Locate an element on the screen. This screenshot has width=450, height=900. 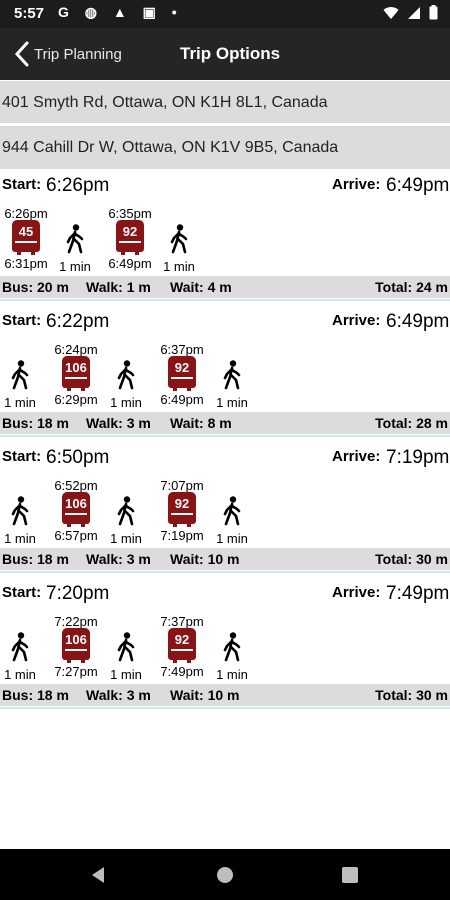
back-triangle-icon is located at coordinates (98, 875).